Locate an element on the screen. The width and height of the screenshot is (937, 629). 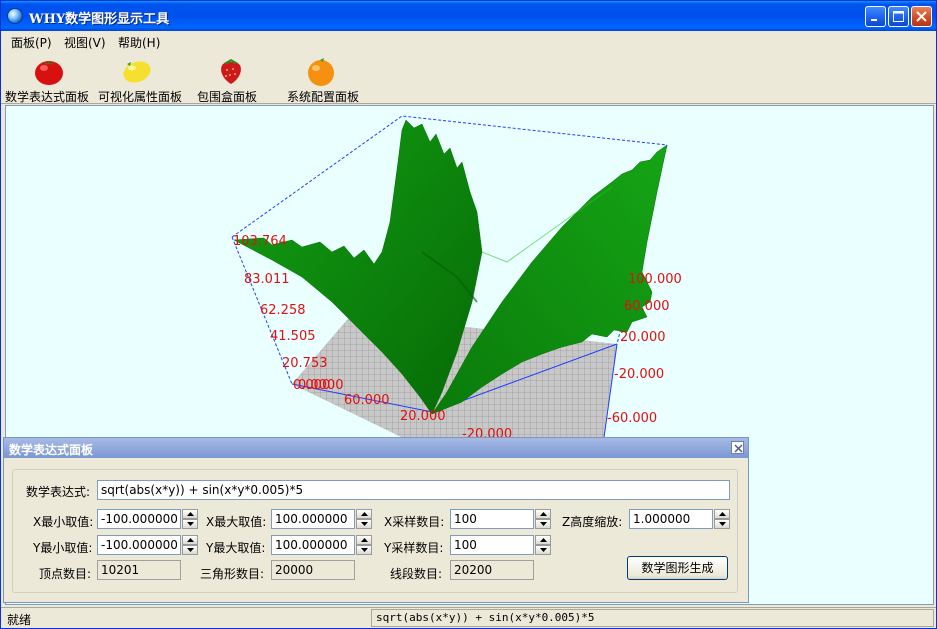
panel-close-button is located at coordinates (737, 447).